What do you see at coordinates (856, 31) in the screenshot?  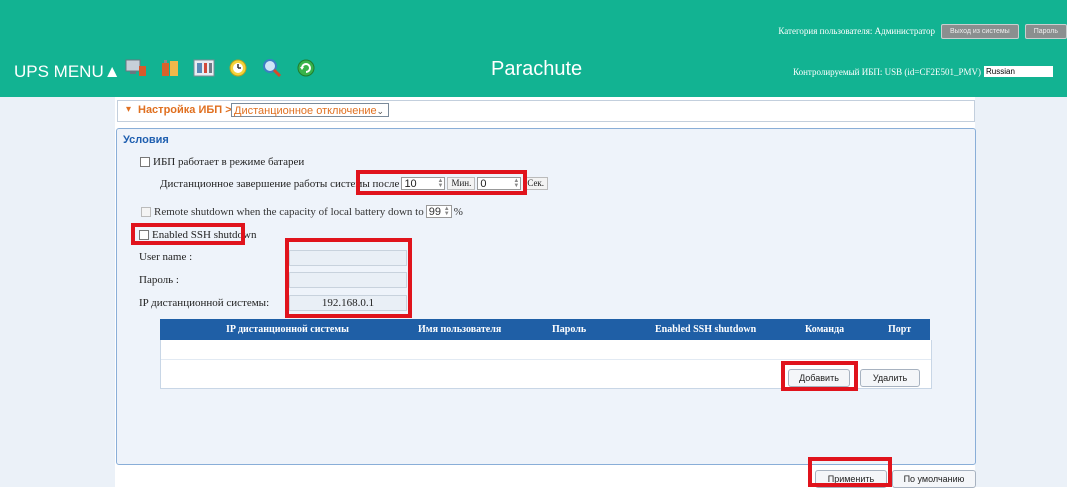 I see `user-category: Категория пользователя: Администратор` at bounding box center [856, 31].